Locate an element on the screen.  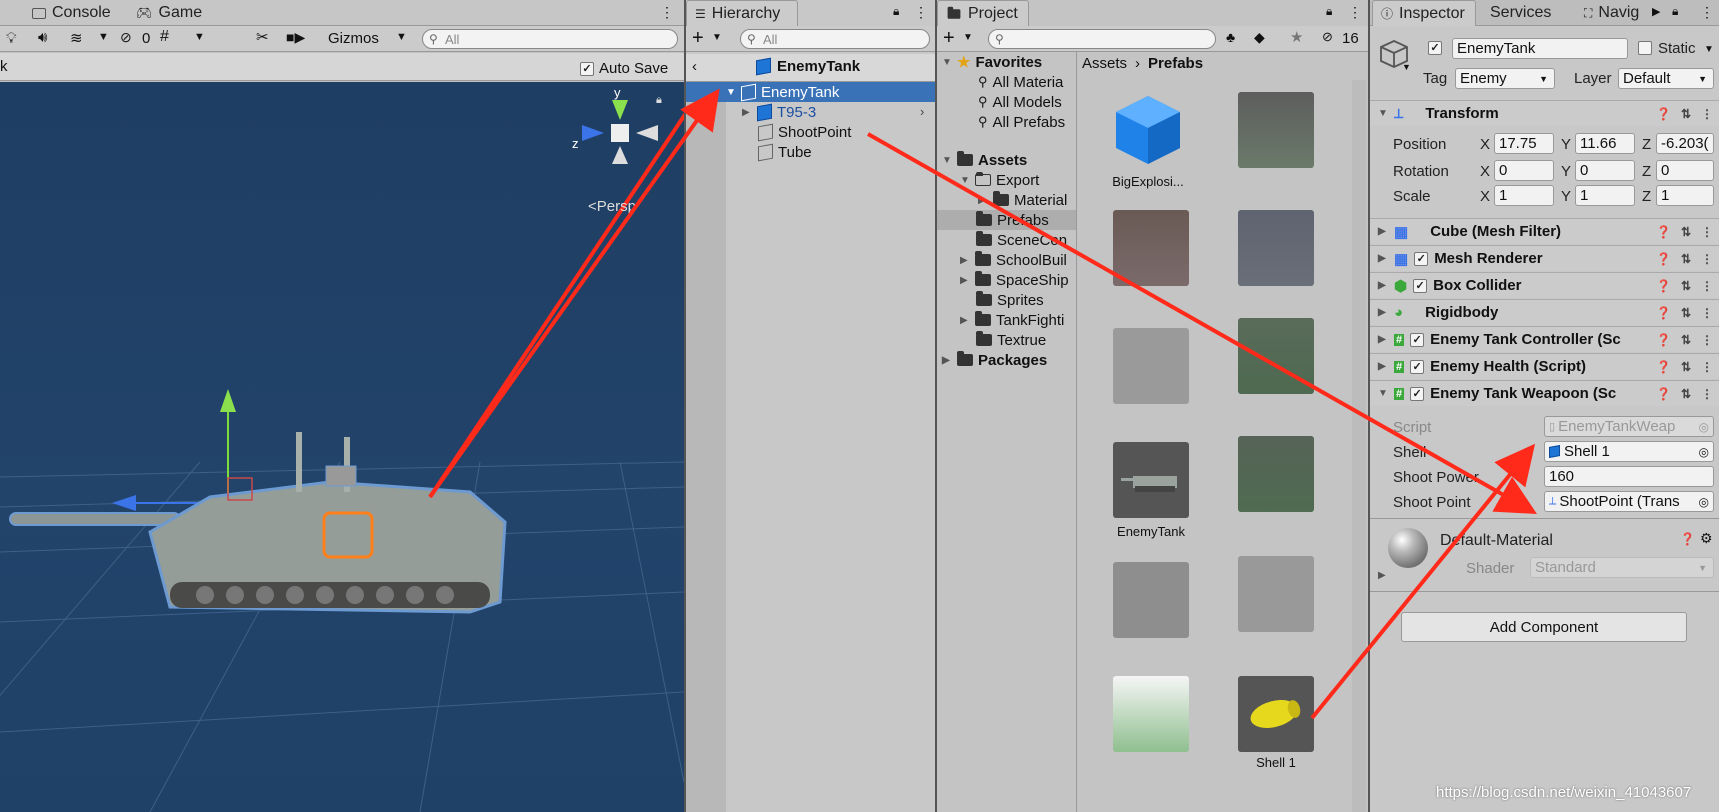
asset-bigexplosion is located at coordinates (1148, 130).